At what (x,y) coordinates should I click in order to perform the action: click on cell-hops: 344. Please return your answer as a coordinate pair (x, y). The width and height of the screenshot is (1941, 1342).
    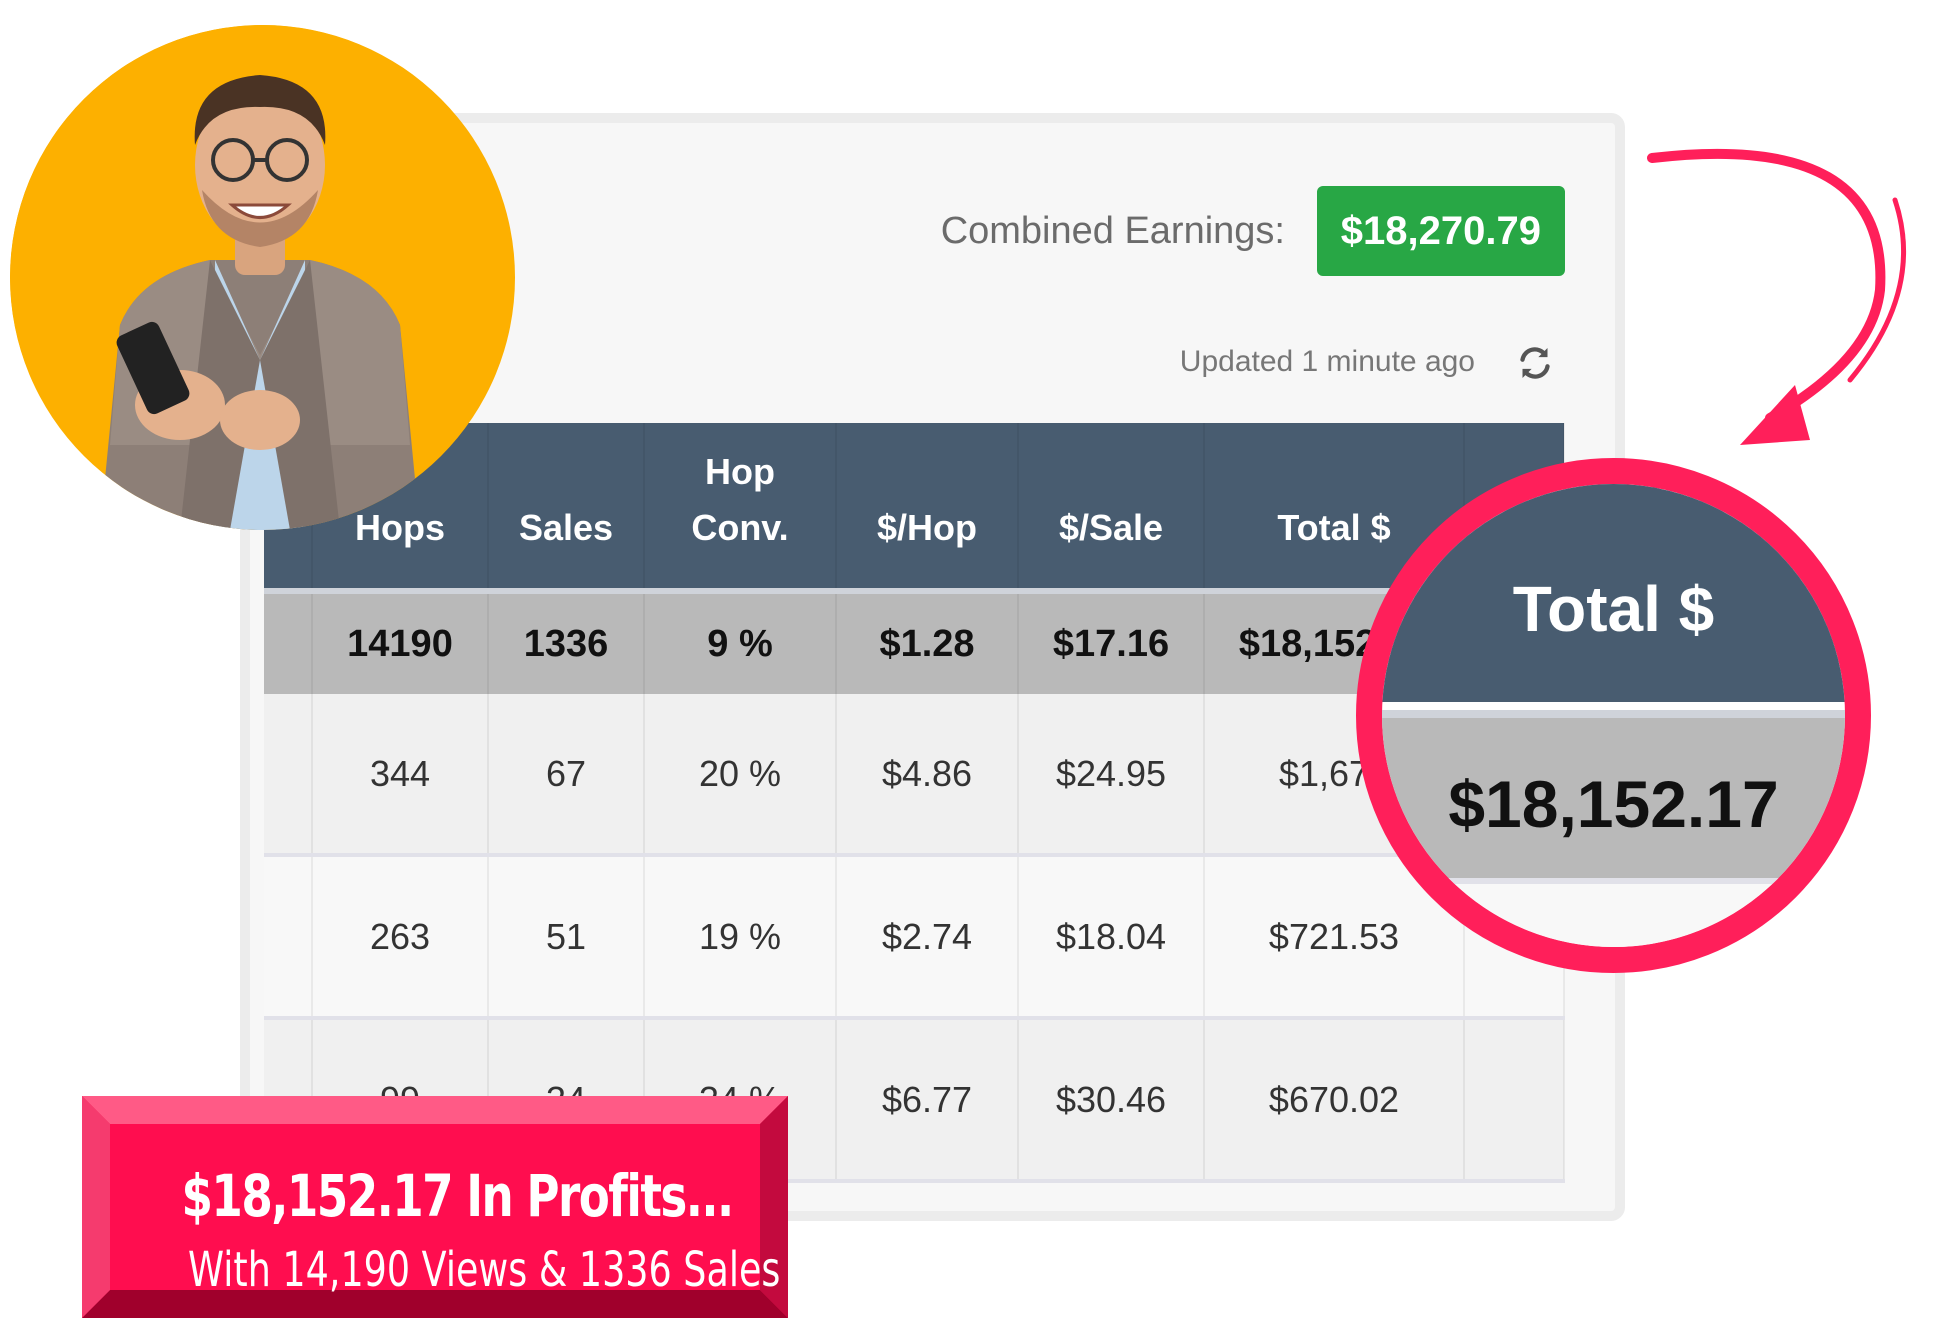
    Looking at the image, I should click on (400, 775).